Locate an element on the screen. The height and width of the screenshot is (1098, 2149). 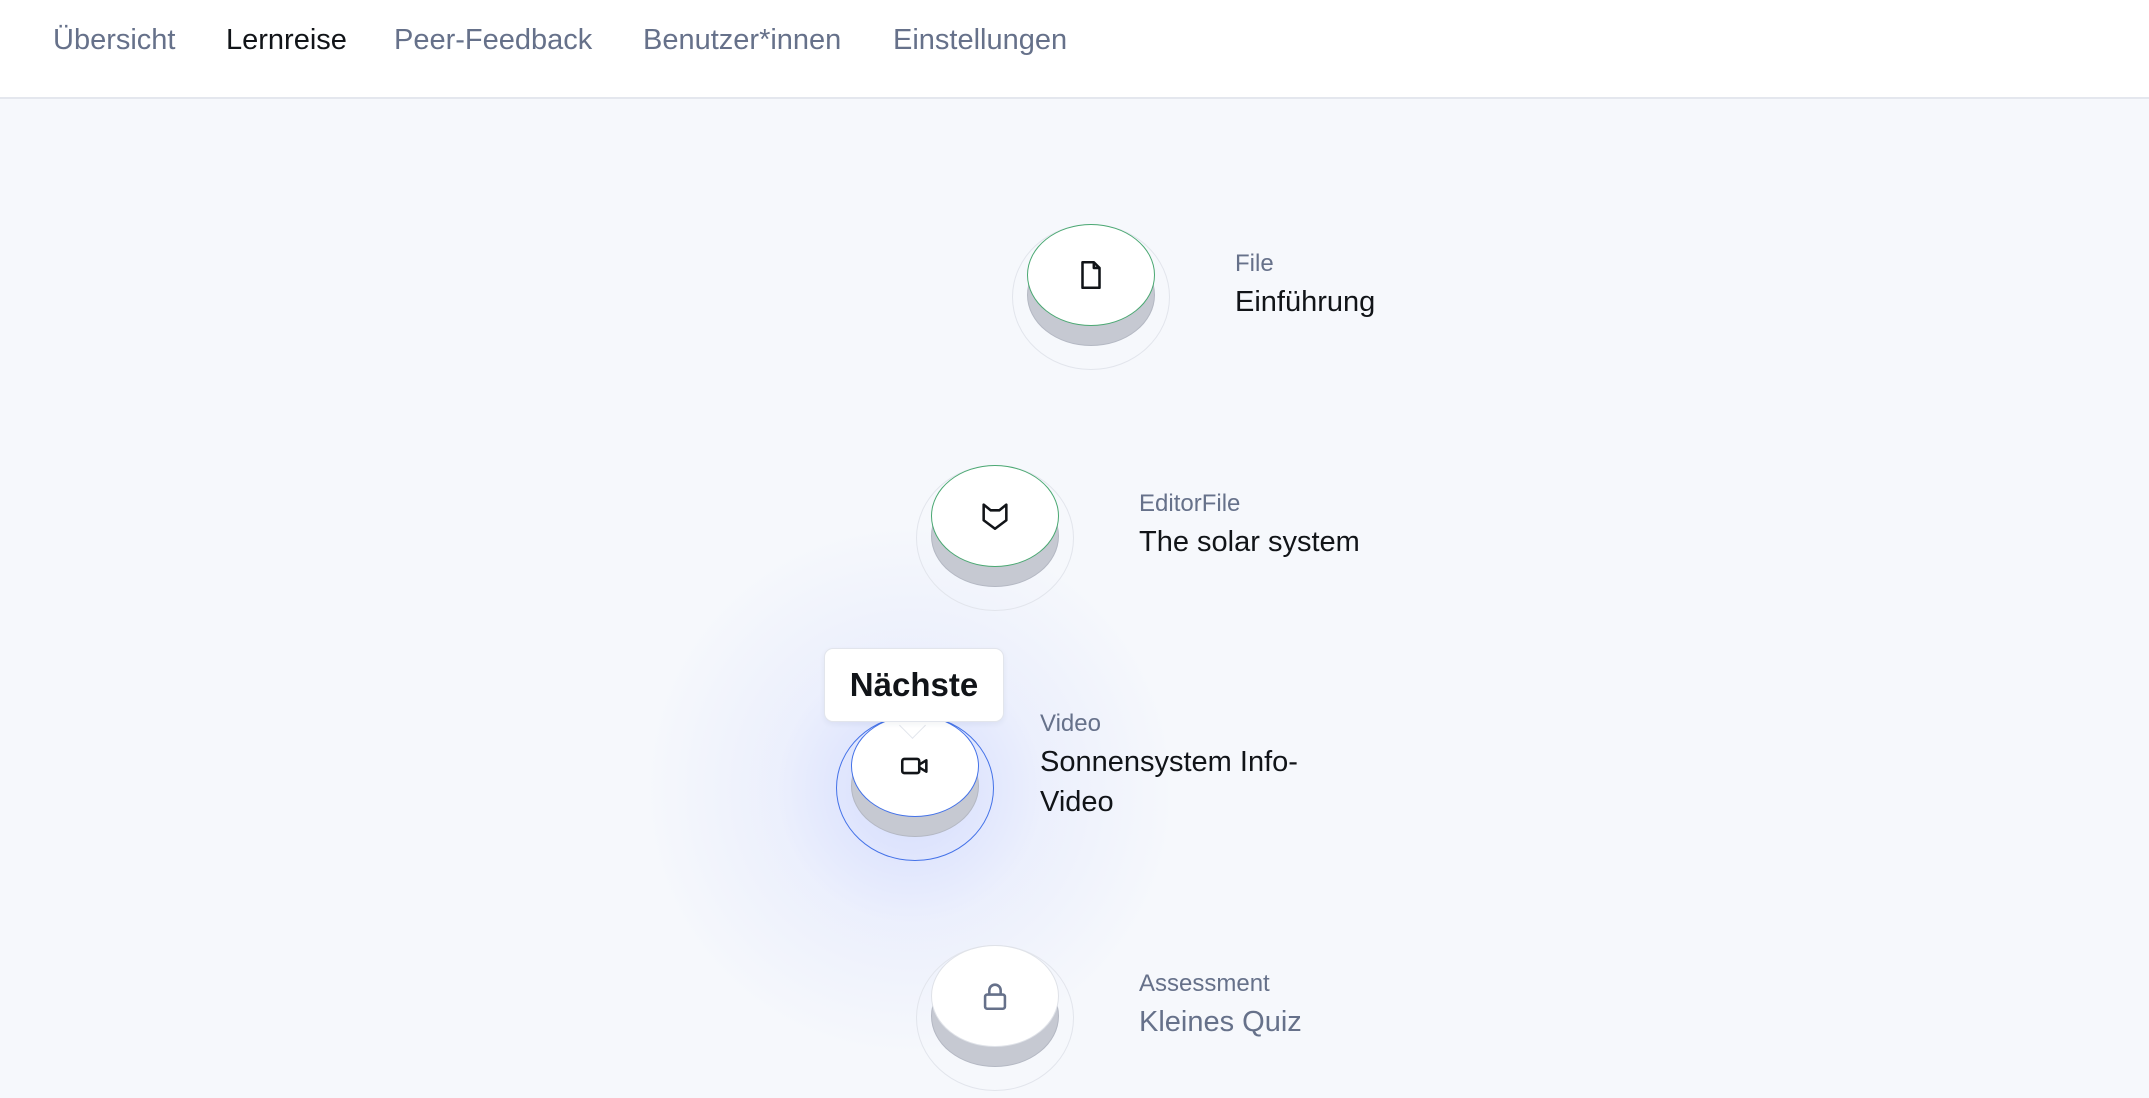
tab-lernreise: Lernreise is located at coordinates (286, 40).